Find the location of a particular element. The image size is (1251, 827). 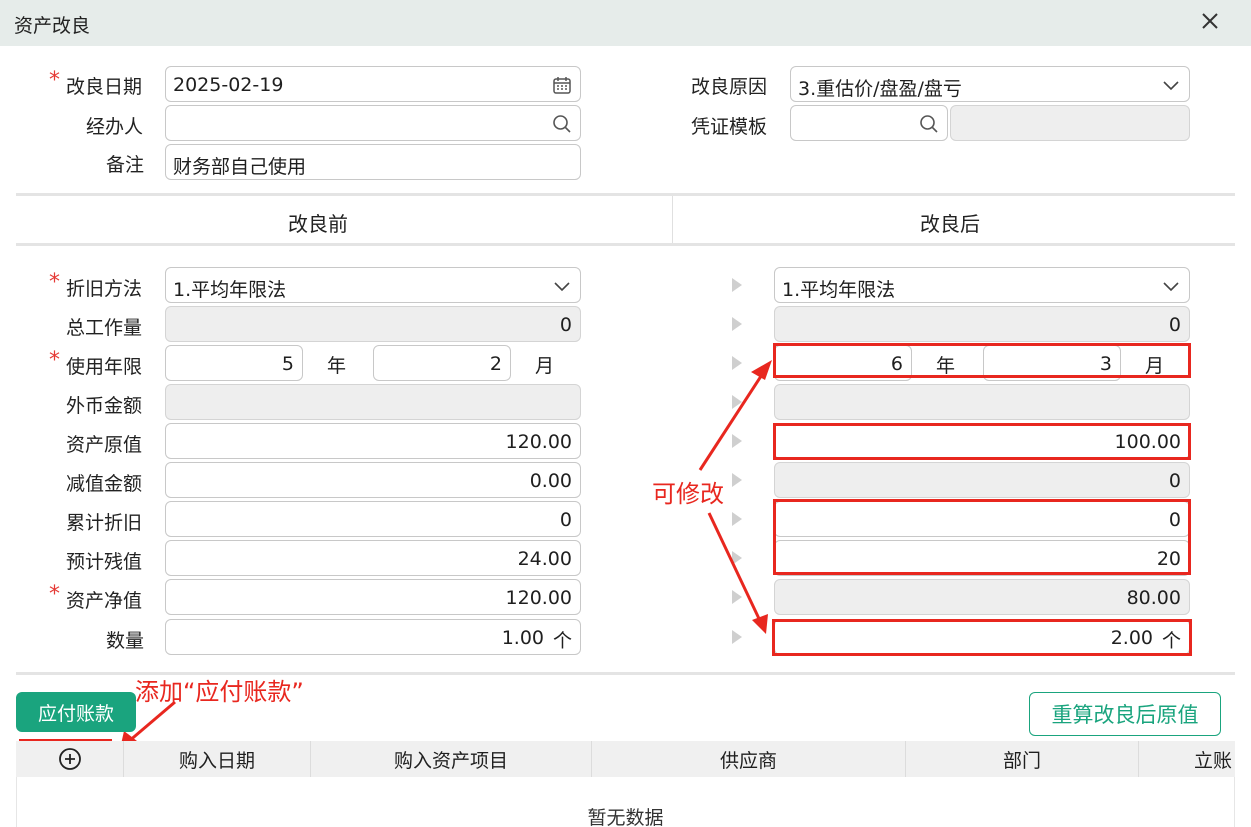

table-empty: 暂无数据 is located at coordinates (625, 802).